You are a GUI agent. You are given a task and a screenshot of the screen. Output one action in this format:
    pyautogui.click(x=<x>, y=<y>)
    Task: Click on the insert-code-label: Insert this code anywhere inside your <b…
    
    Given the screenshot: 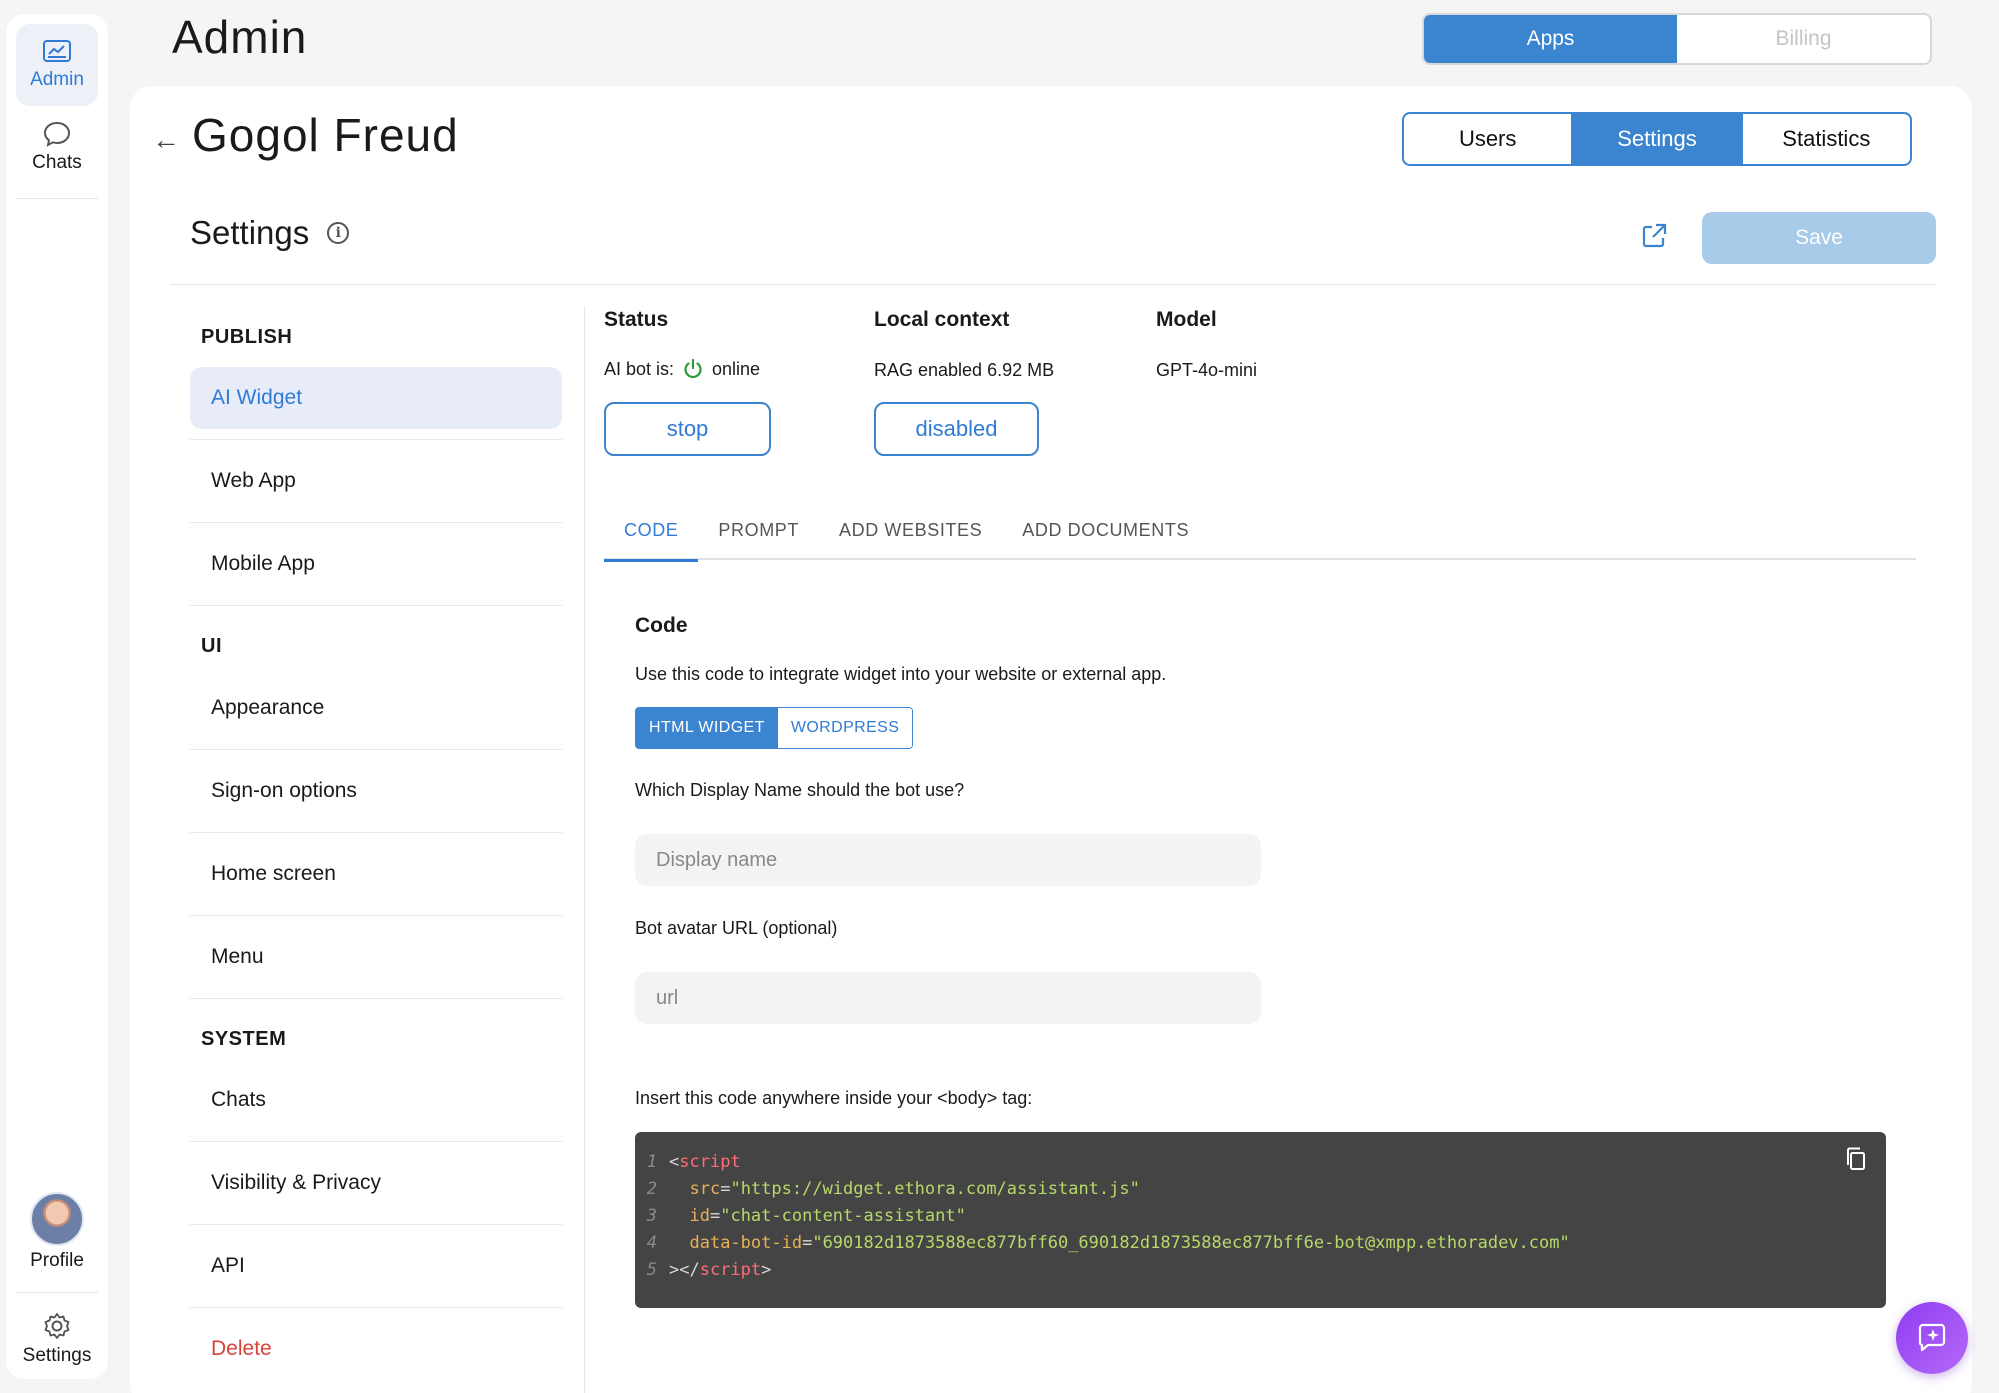 What is the action you would take?
    pyautogui.click(x=834, y=1098)
    